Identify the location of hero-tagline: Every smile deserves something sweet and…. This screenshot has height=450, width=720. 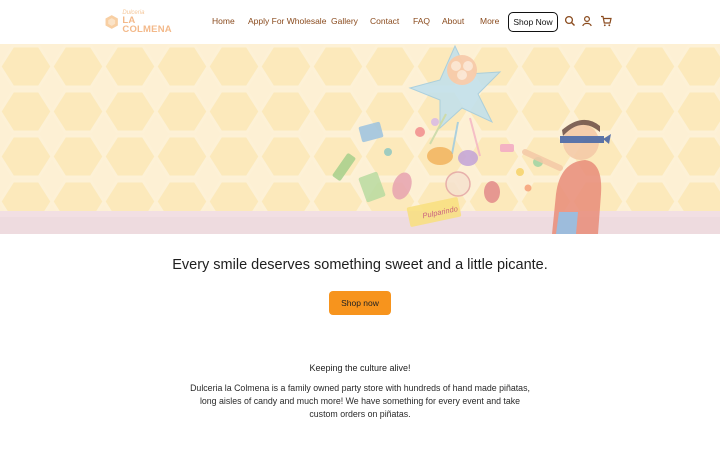
(360, 265).